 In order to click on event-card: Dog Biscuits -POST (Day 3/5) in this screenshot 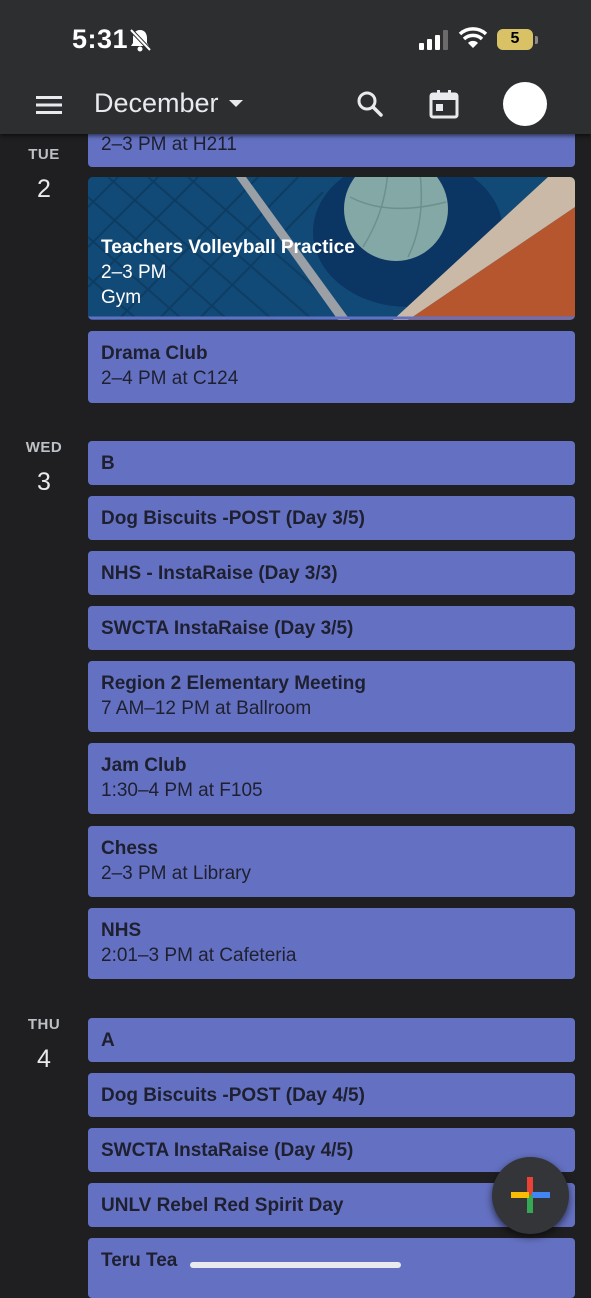, I will do `click(331, 518)`.